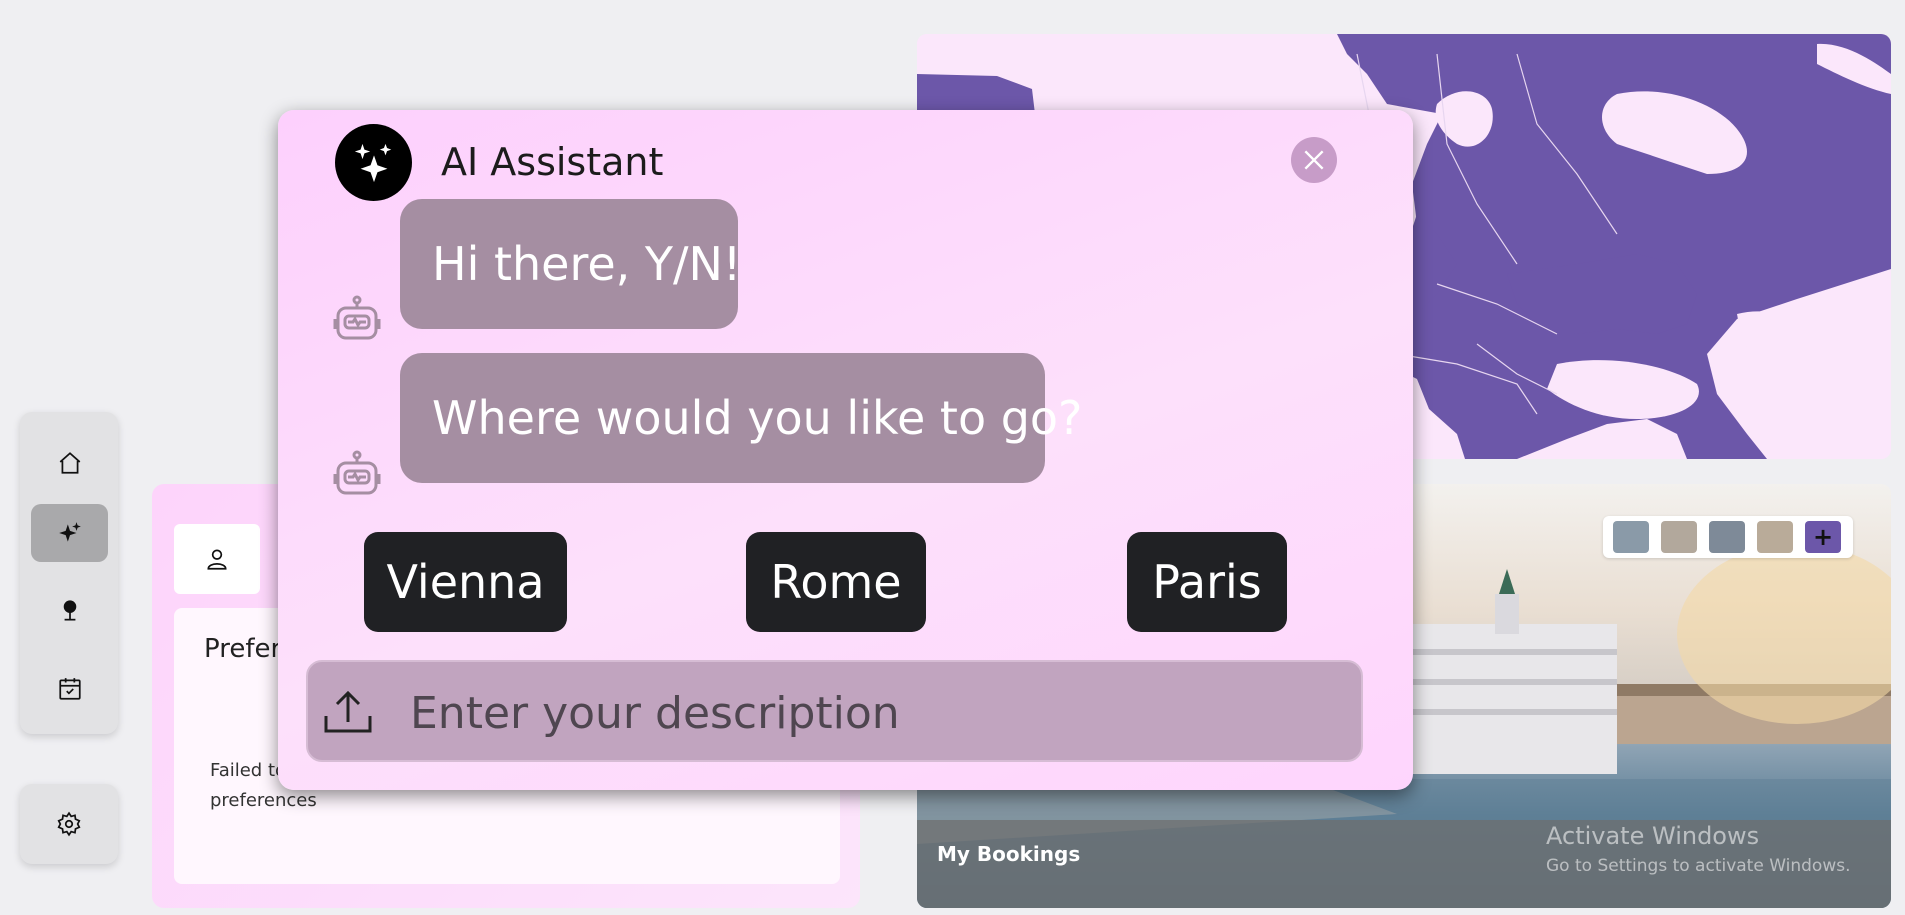 This screenshot has width=1905, height=915. I want to click on preferences-title: Prefer, so click(243, 649).